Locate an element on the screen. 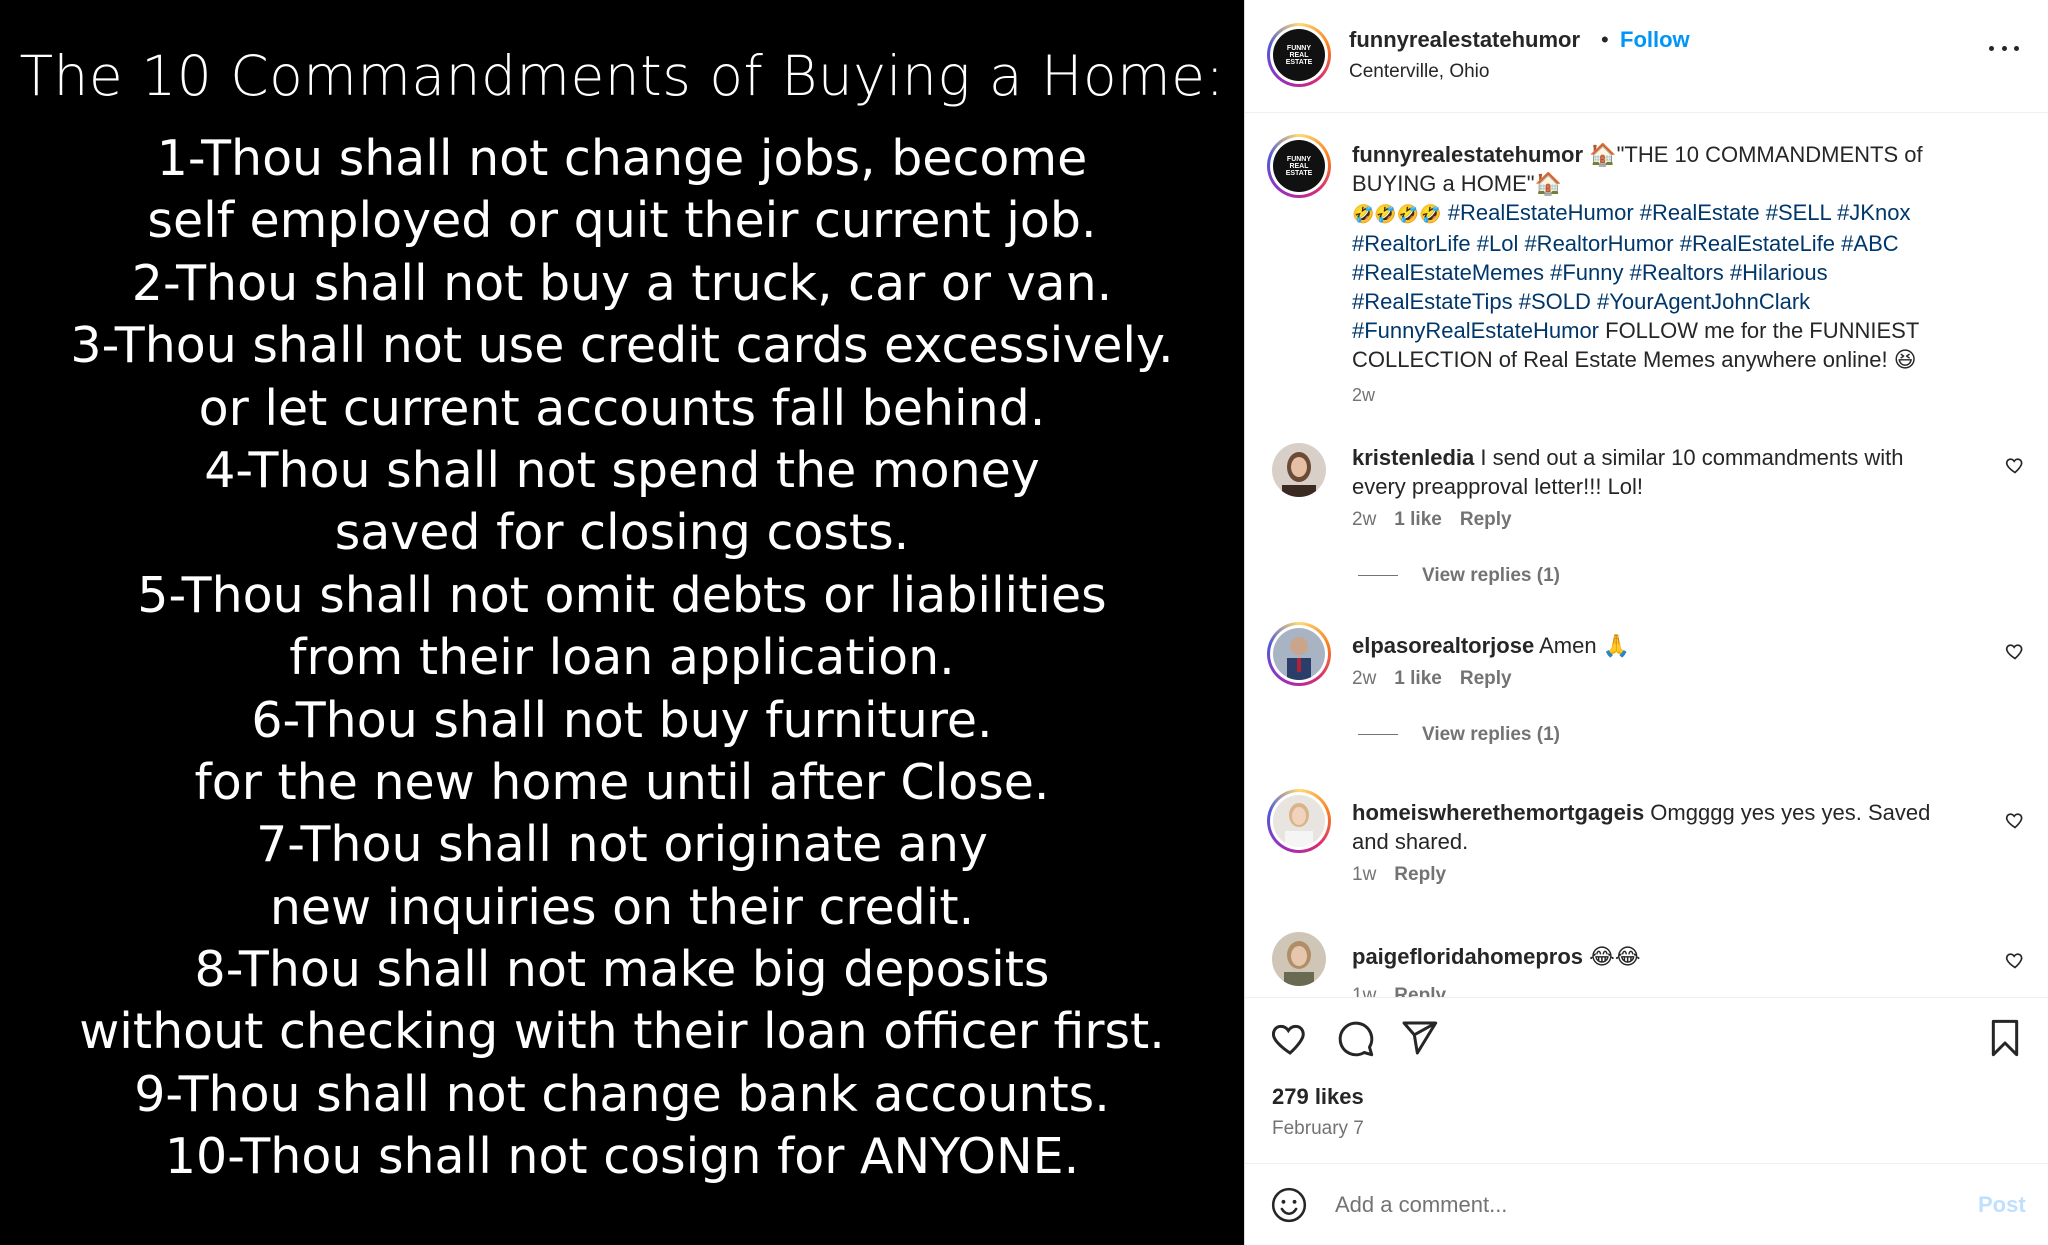 This screenshot has height=1245, width=2048. author-avatar-logo: FUNNY REAL ESTATE is located at coordinates (1299, 55).